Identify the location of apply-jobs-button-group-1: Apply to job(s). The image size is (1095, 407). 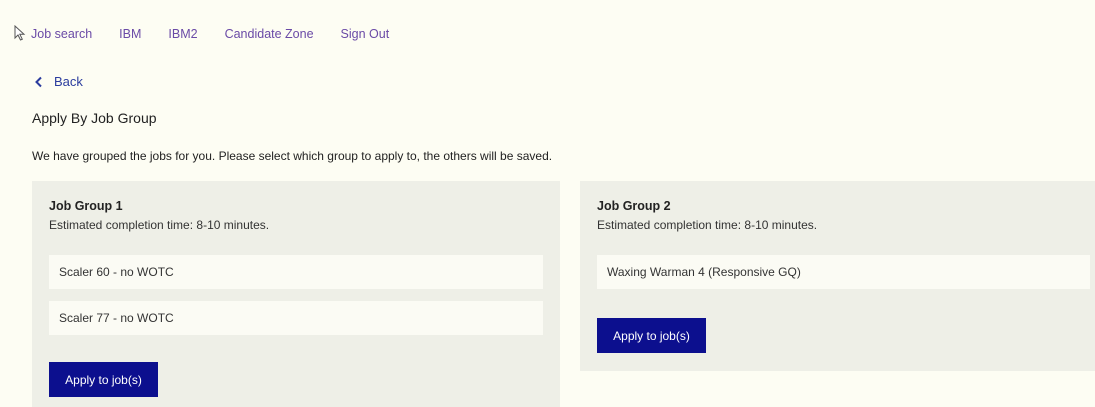
(103, 379).